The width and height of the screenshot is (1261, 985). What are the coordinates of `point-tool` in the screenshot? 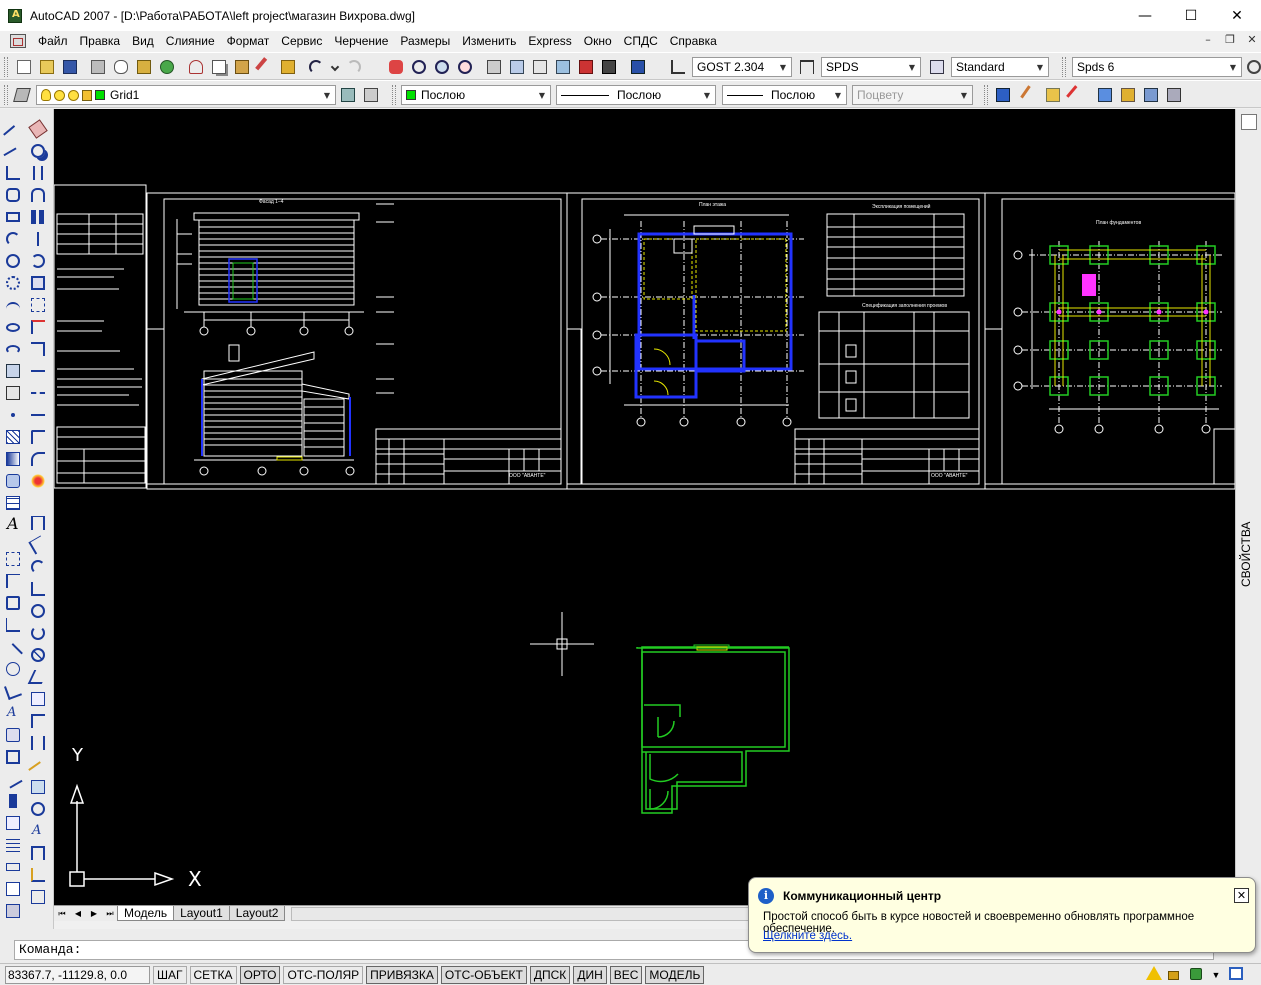 It's located at (13, 415).